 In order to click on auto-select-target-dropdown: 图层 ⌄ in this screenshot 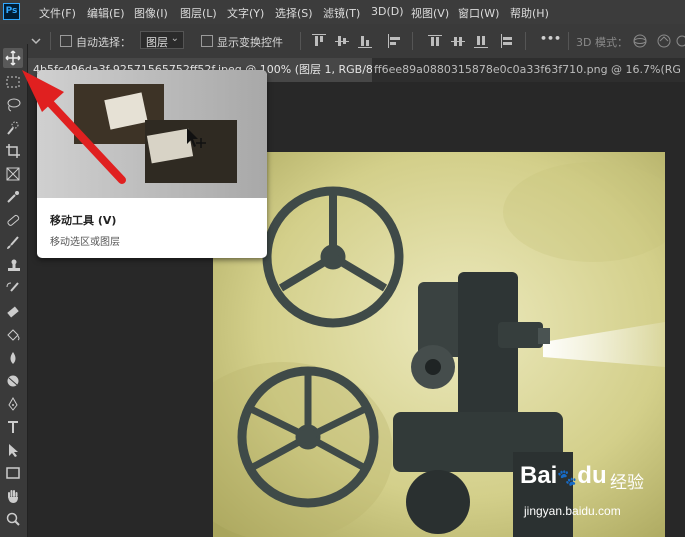, I will do `click(162, 40)`.